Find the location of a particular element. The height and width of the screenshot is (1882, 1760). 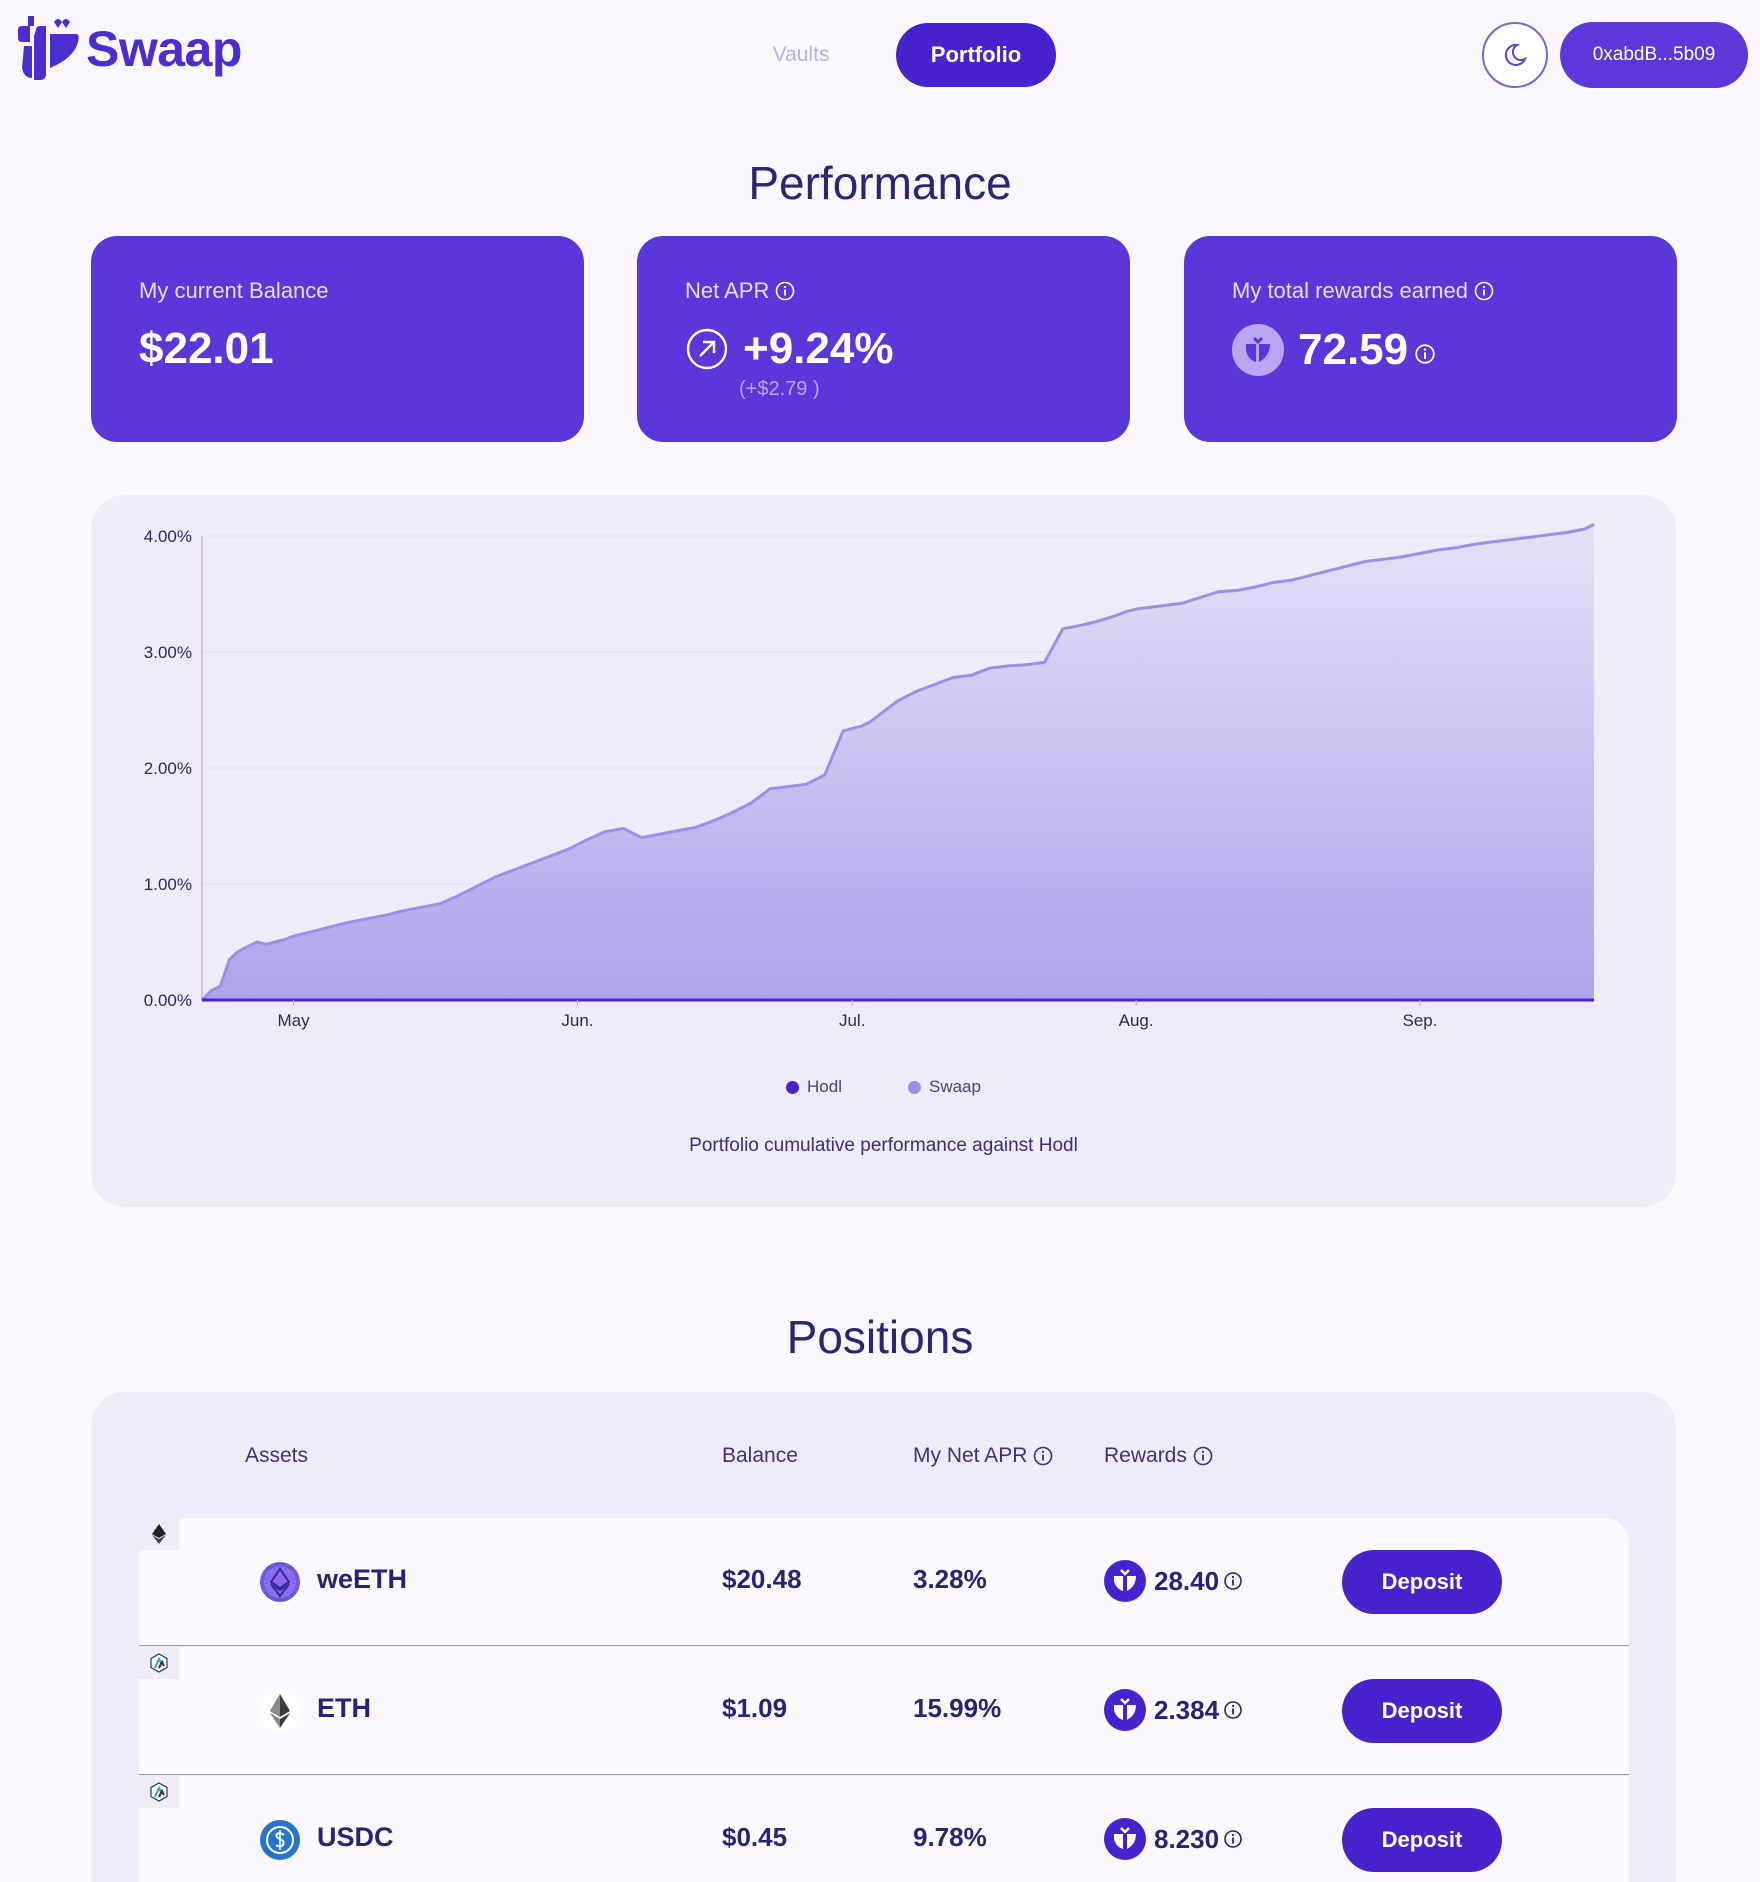

column-header-rewards-label: Rewards is located at coordinates (1145, 1455).